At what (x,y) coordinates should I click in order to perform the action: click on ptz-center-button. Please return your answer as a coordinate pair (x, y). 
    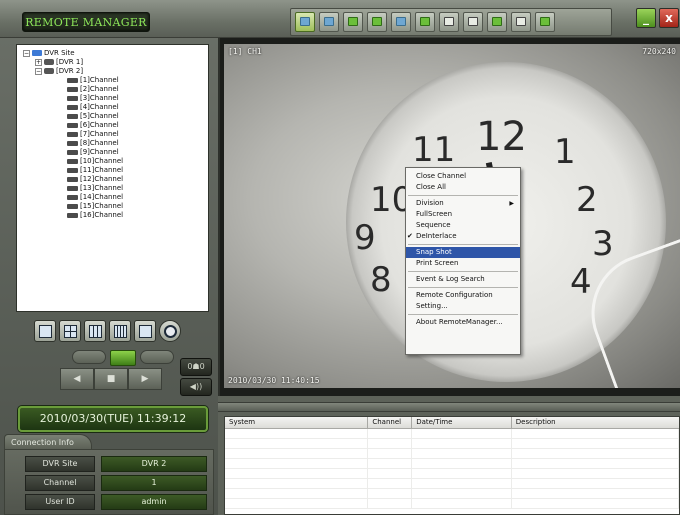
    Looking at the image, I should click on (123, 358).